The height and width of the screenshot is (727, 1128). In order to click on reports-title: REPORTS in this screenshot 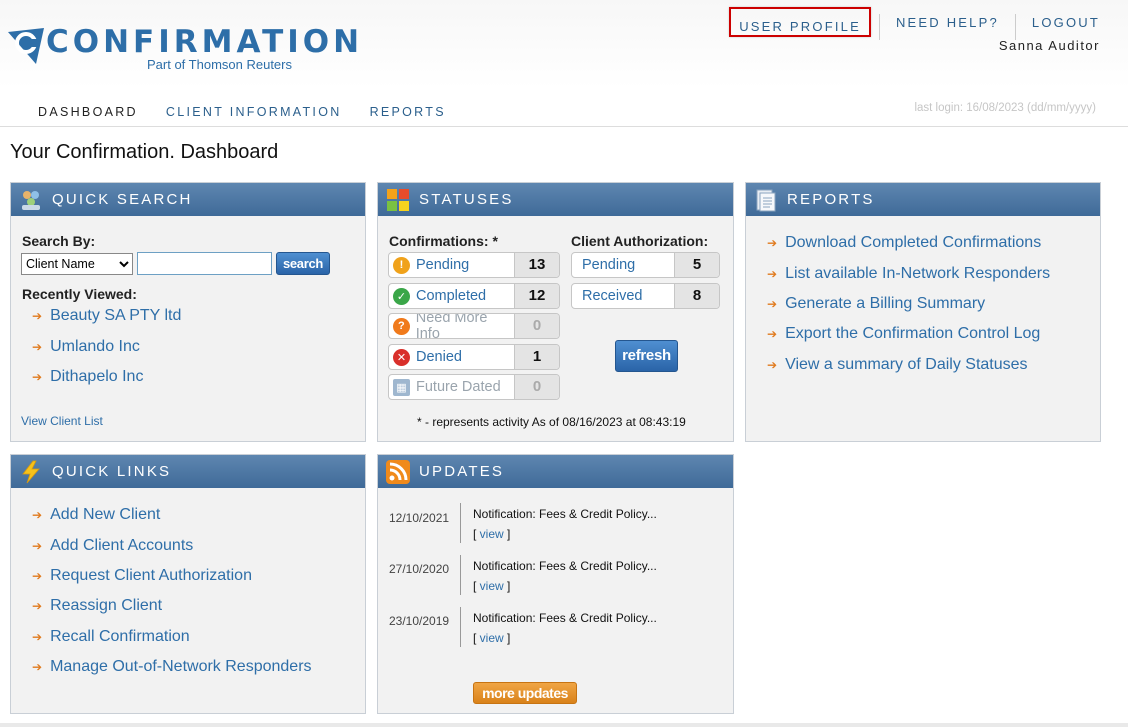, I will do `click(831, 199)`.